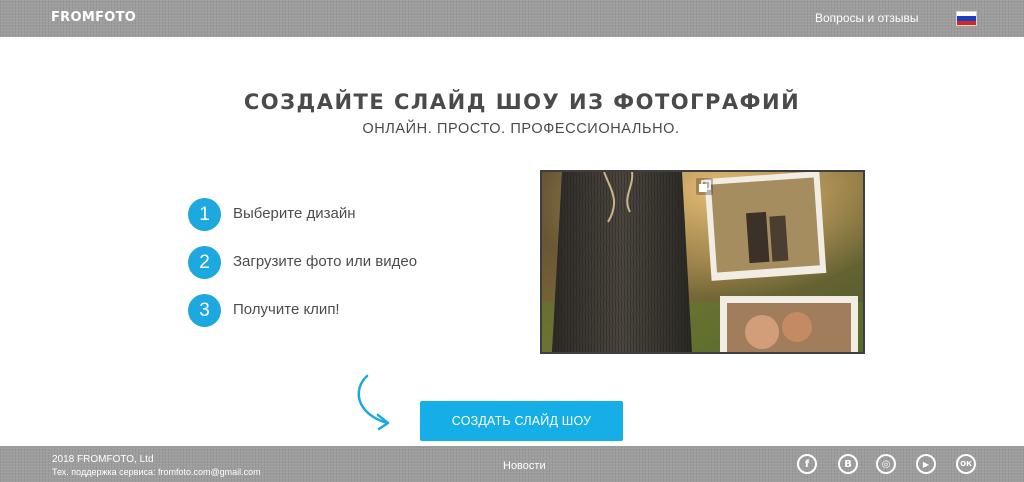 Image resolution: width=1024 pixels, height=482 pixels. Describe the element at coordinates (522, 102) in the screenshot. I see `page-title: СОЗДАЙТЕ СЛАЙД ШОУ ИЗ ФОТОГРАФИЙ` at that location.